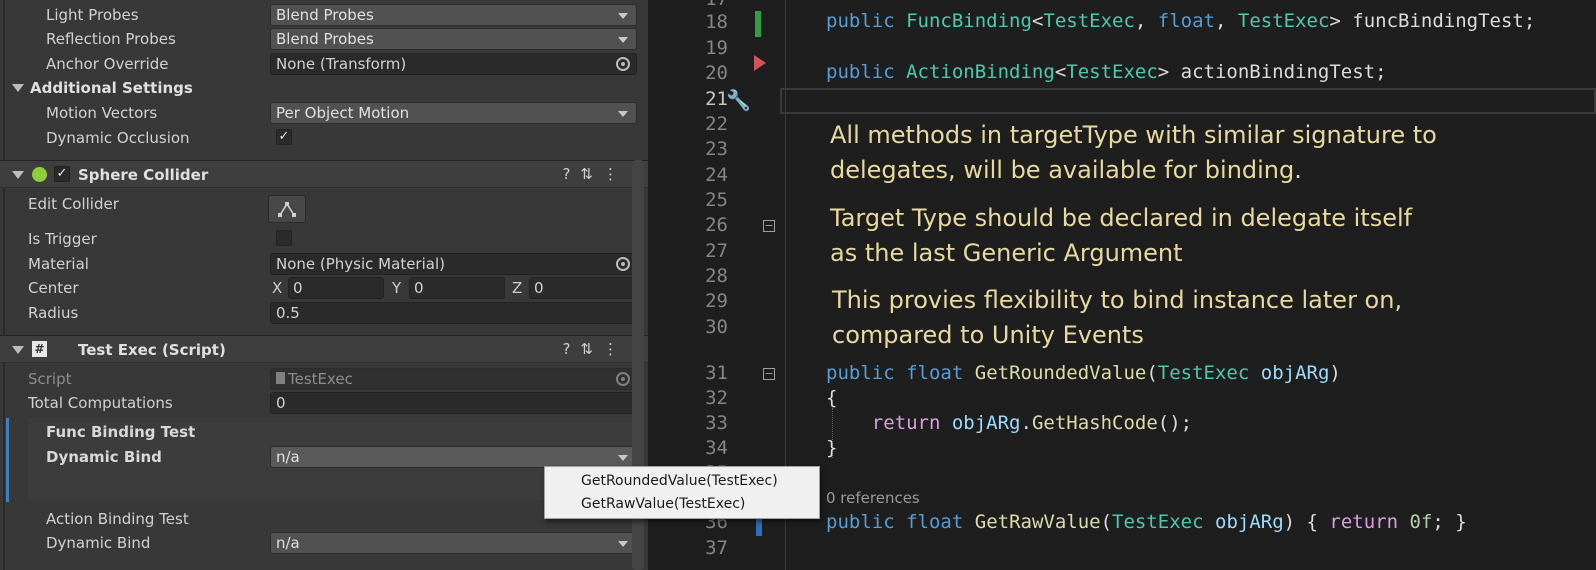 Image resolution: width=1596 pixels, height=570 pixels. I want to click on action-binding-test-label: Action Binding Test, so click(117, 519).